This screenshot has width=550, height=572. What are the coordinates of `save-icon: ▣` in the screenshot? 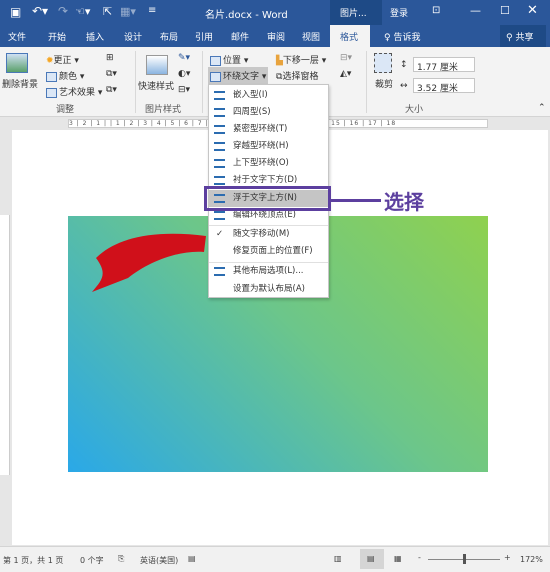 It's located at (15, 12).